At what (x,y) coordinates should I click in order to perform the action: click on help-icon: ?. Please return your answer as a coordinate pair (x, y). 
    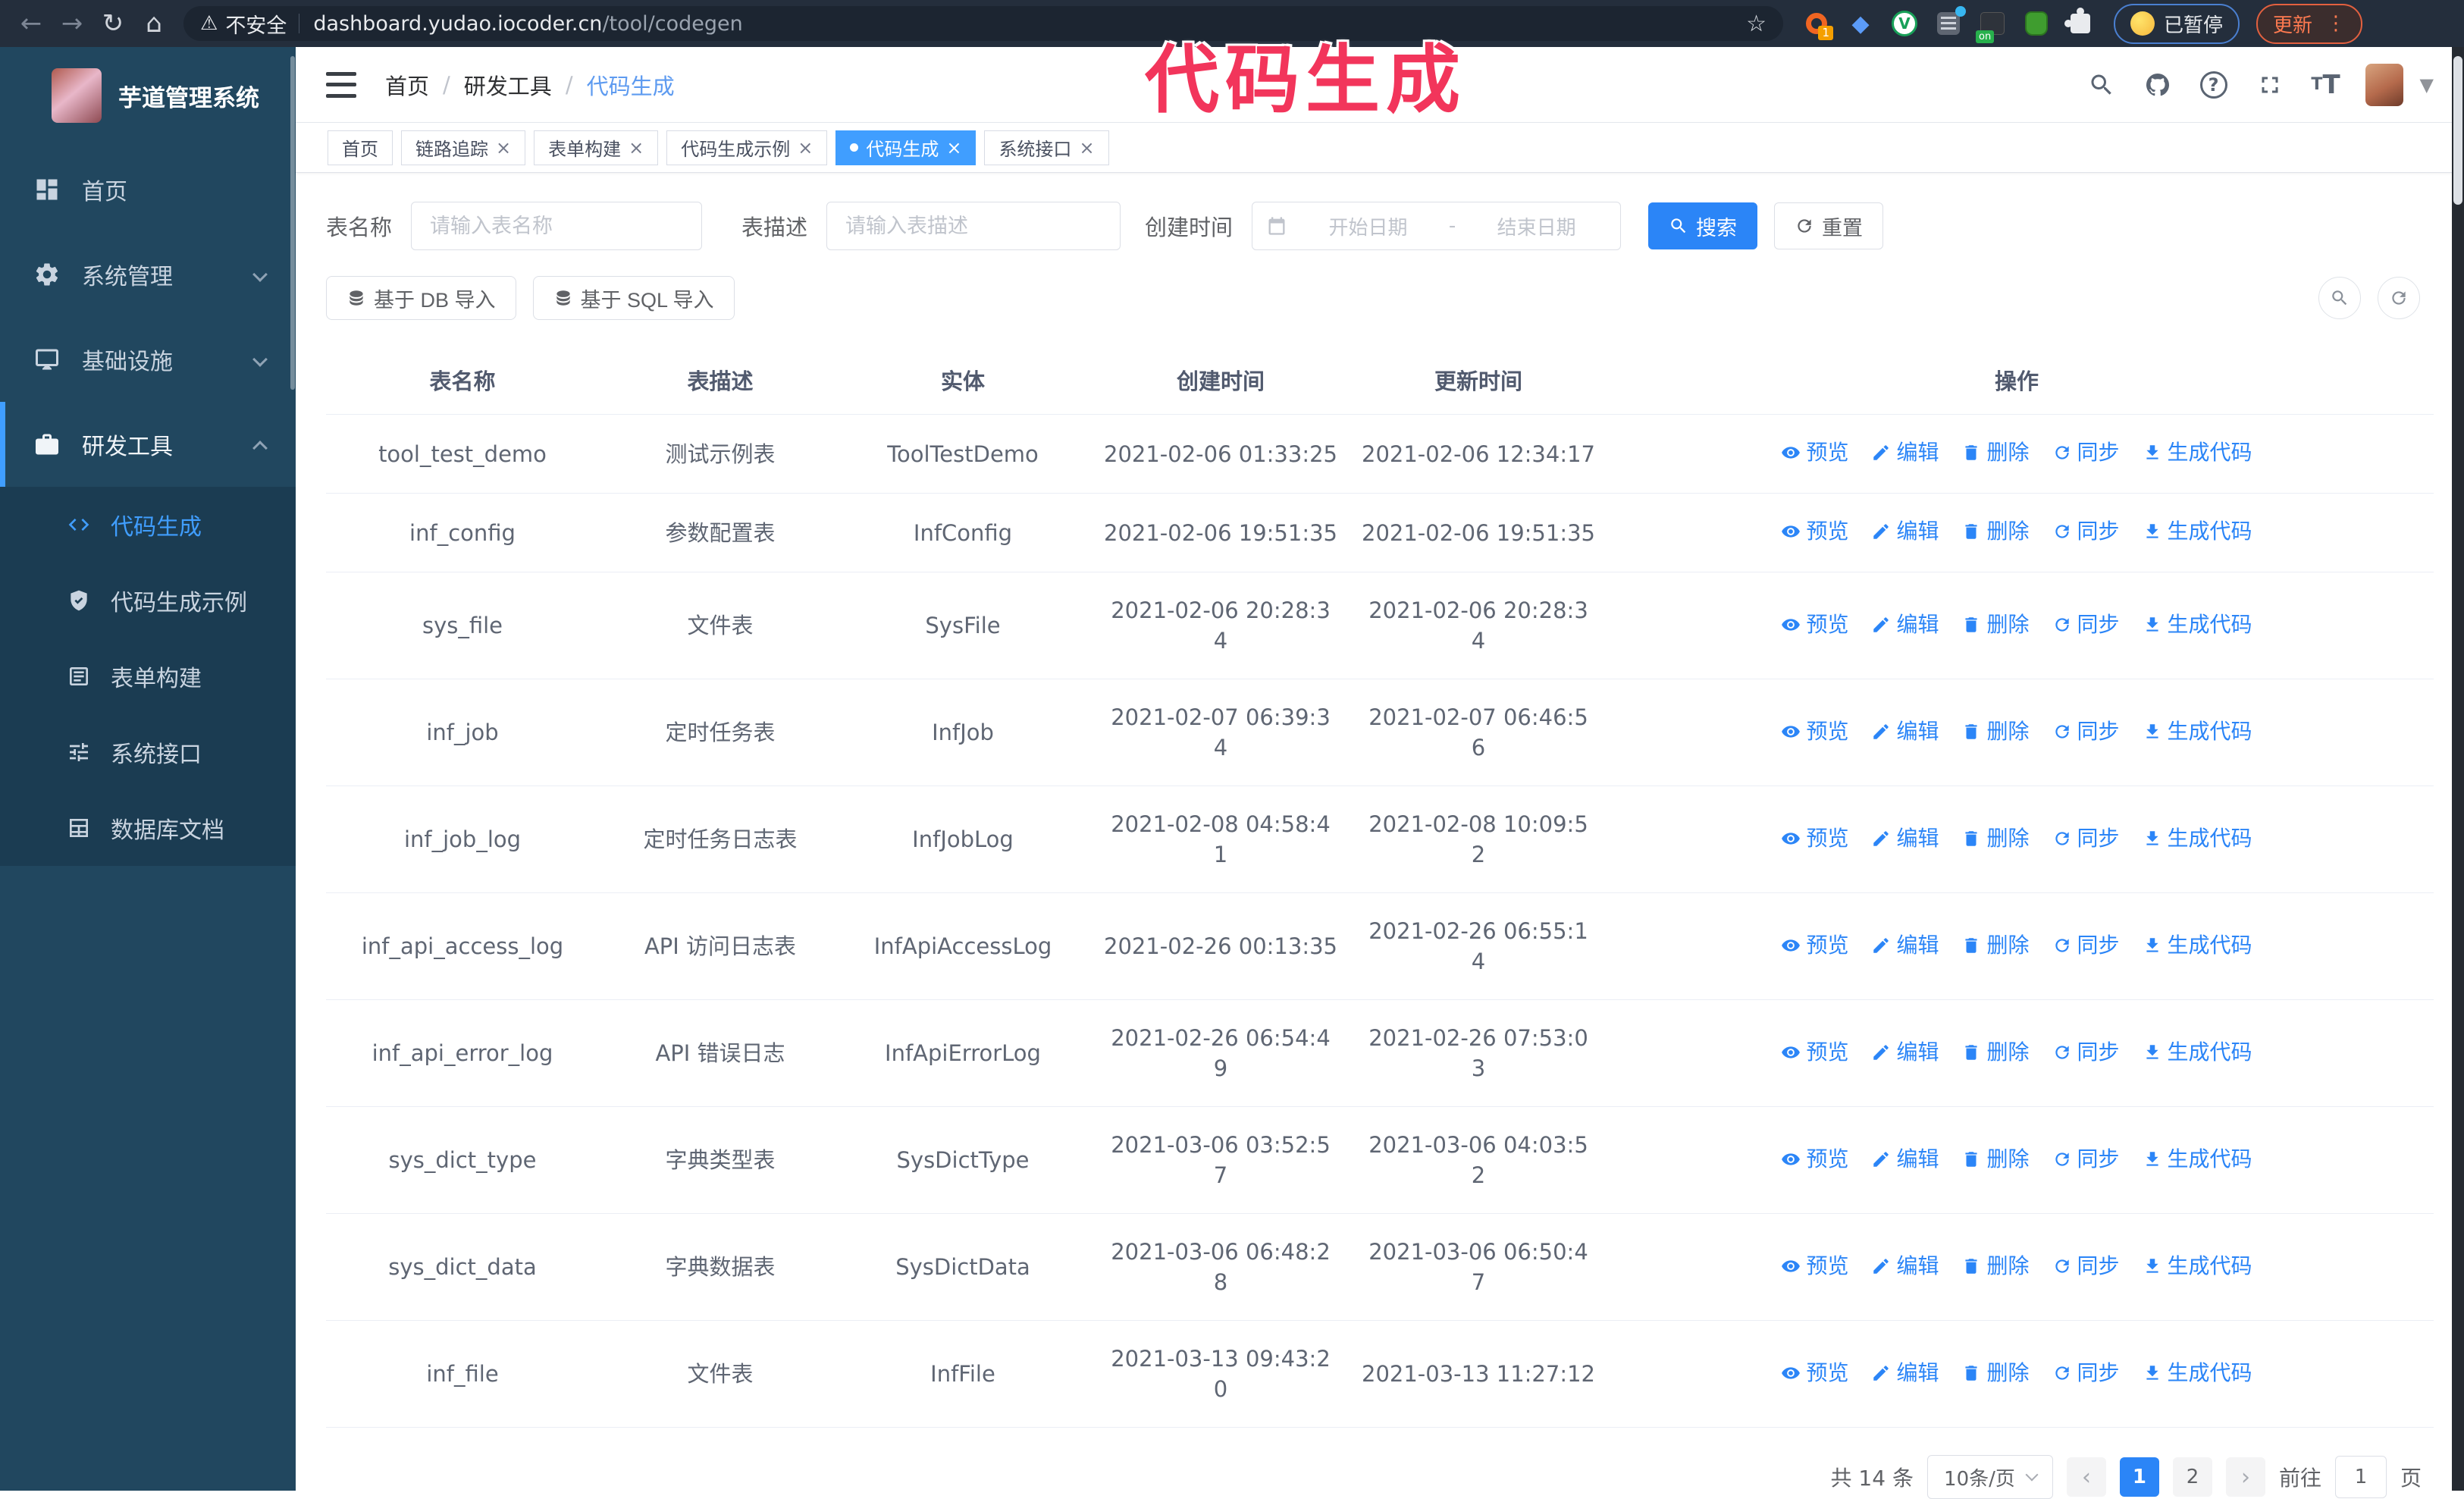
    Looking at the image, I should click on (2213, 85).